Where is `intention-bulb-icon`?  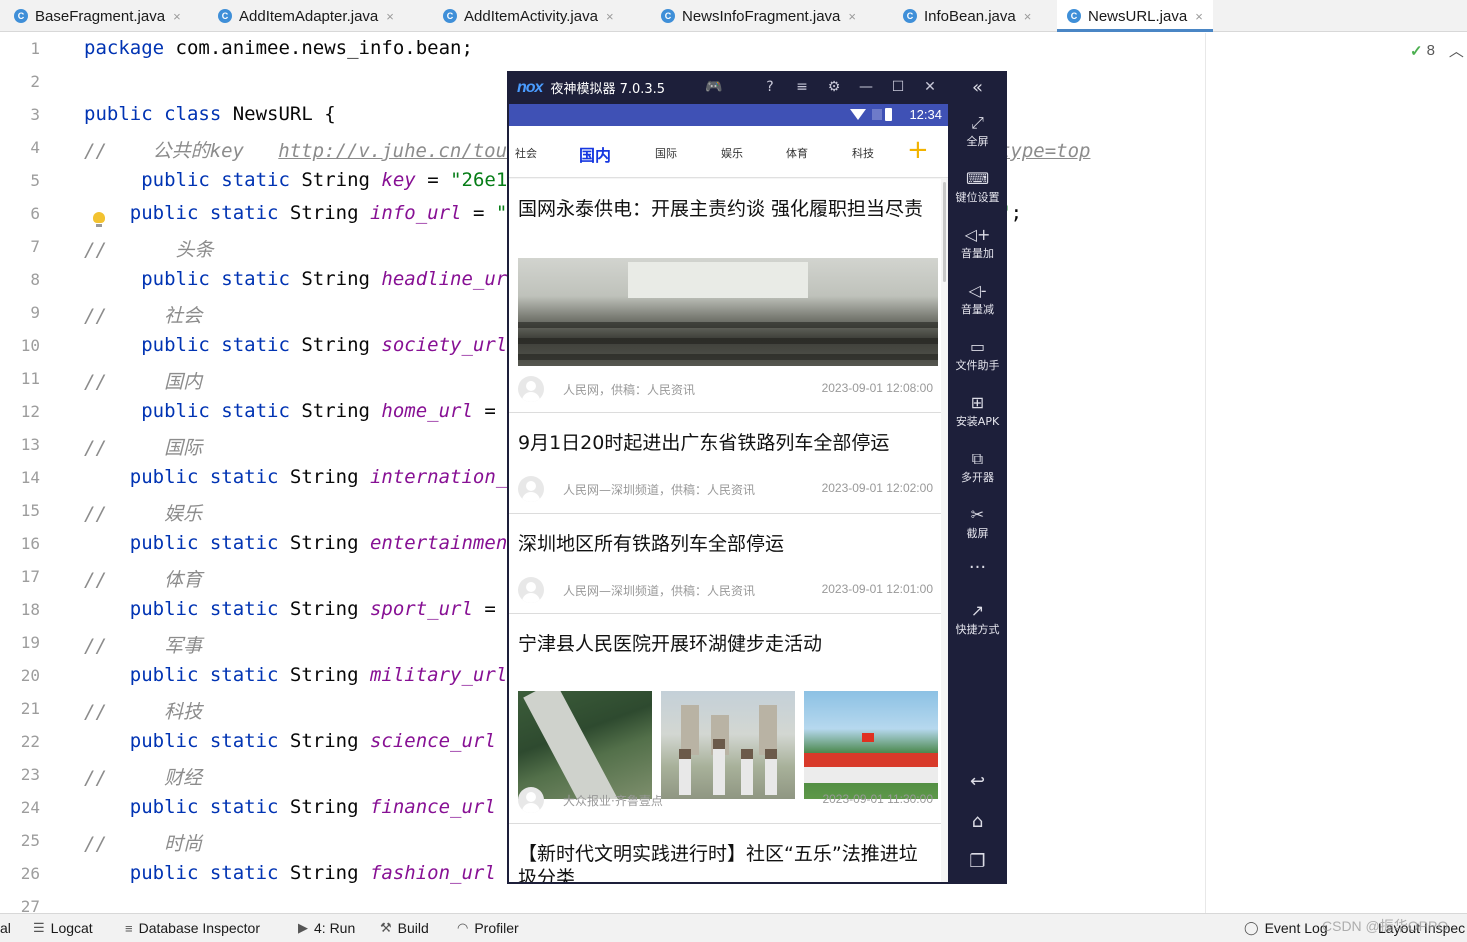
intention-bulb-icon is located at coordinates (99, 219).